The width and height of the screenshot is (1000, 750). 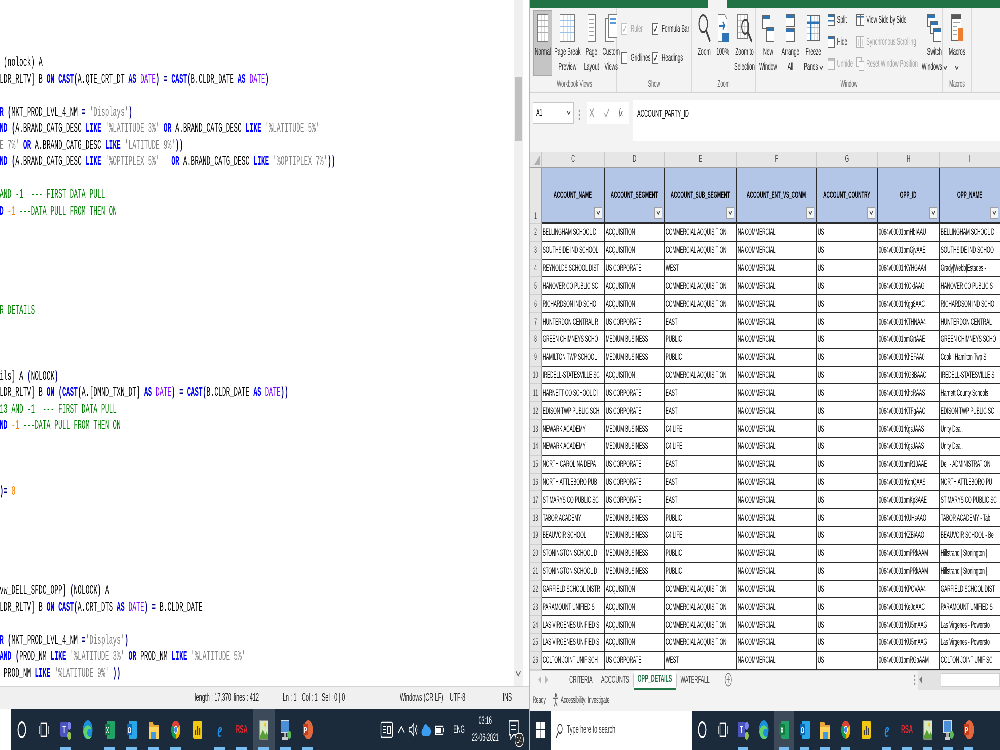 What do you see at coordinates (536, 553) in the screenshot?
I see `row-number: 20` at bounding box center [536, 553].